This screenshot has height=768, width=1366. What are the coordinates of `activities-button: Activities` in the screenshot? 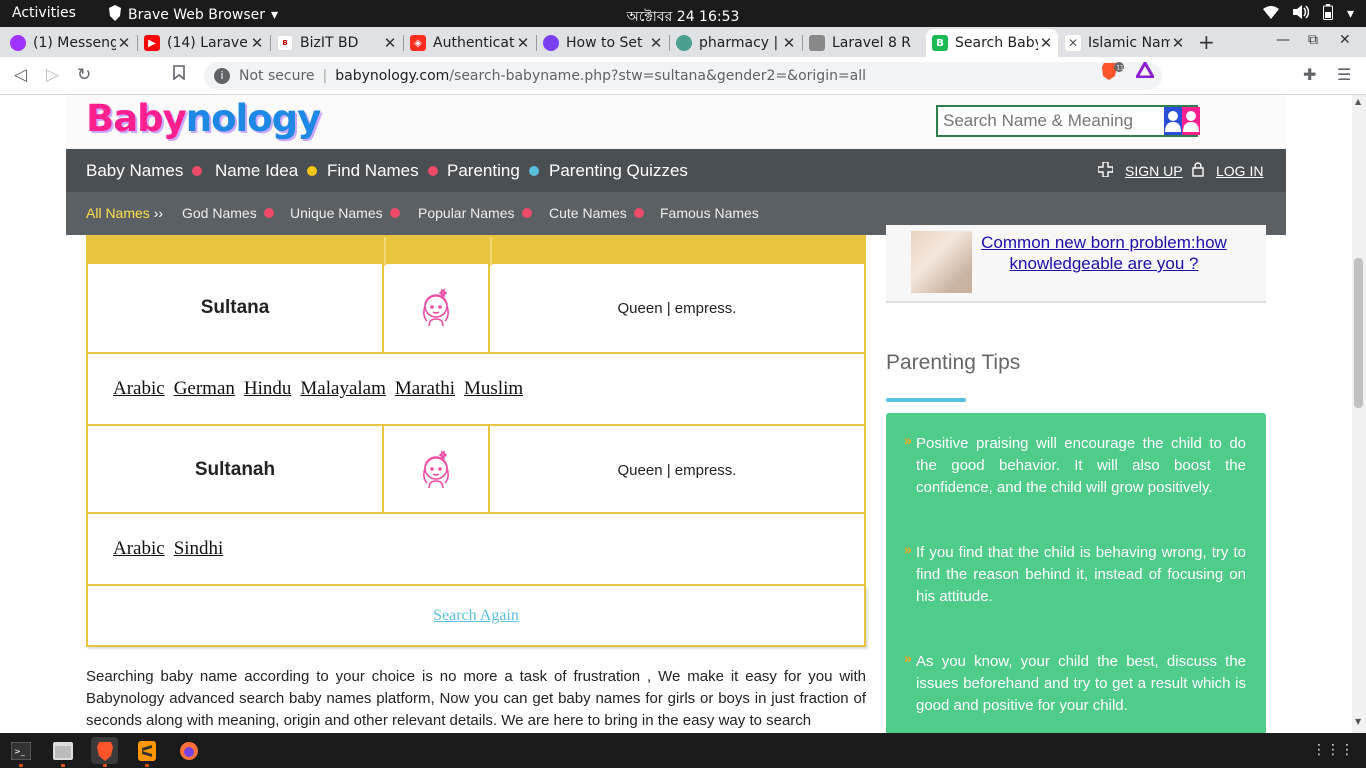 It's located at (44, 13).